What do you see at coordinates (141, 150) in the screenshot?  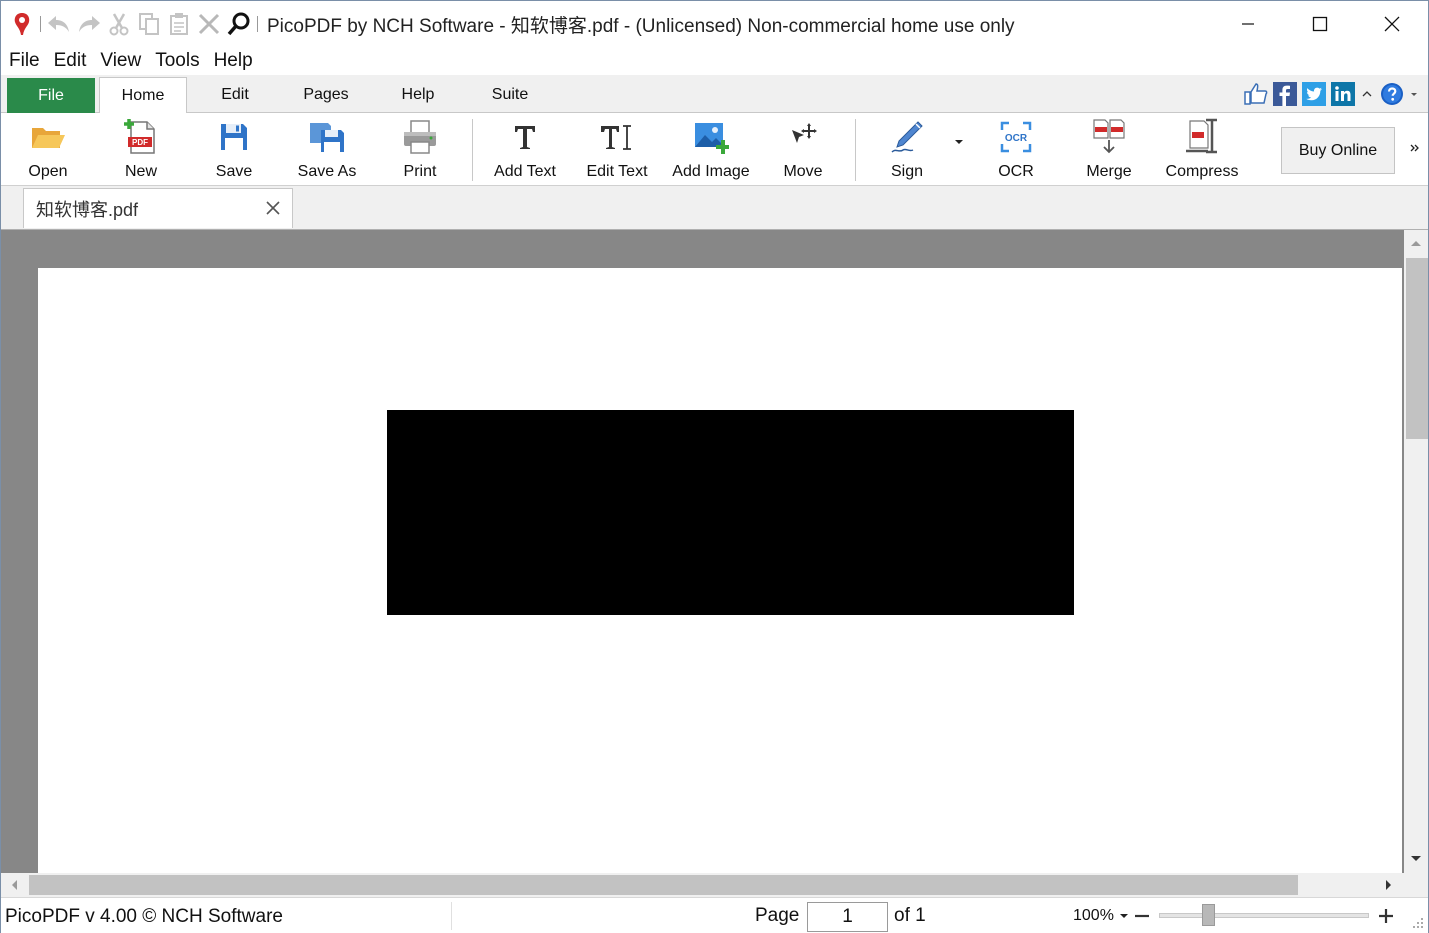 I see `new-button: PDF New` at bounding box center [141, 150].